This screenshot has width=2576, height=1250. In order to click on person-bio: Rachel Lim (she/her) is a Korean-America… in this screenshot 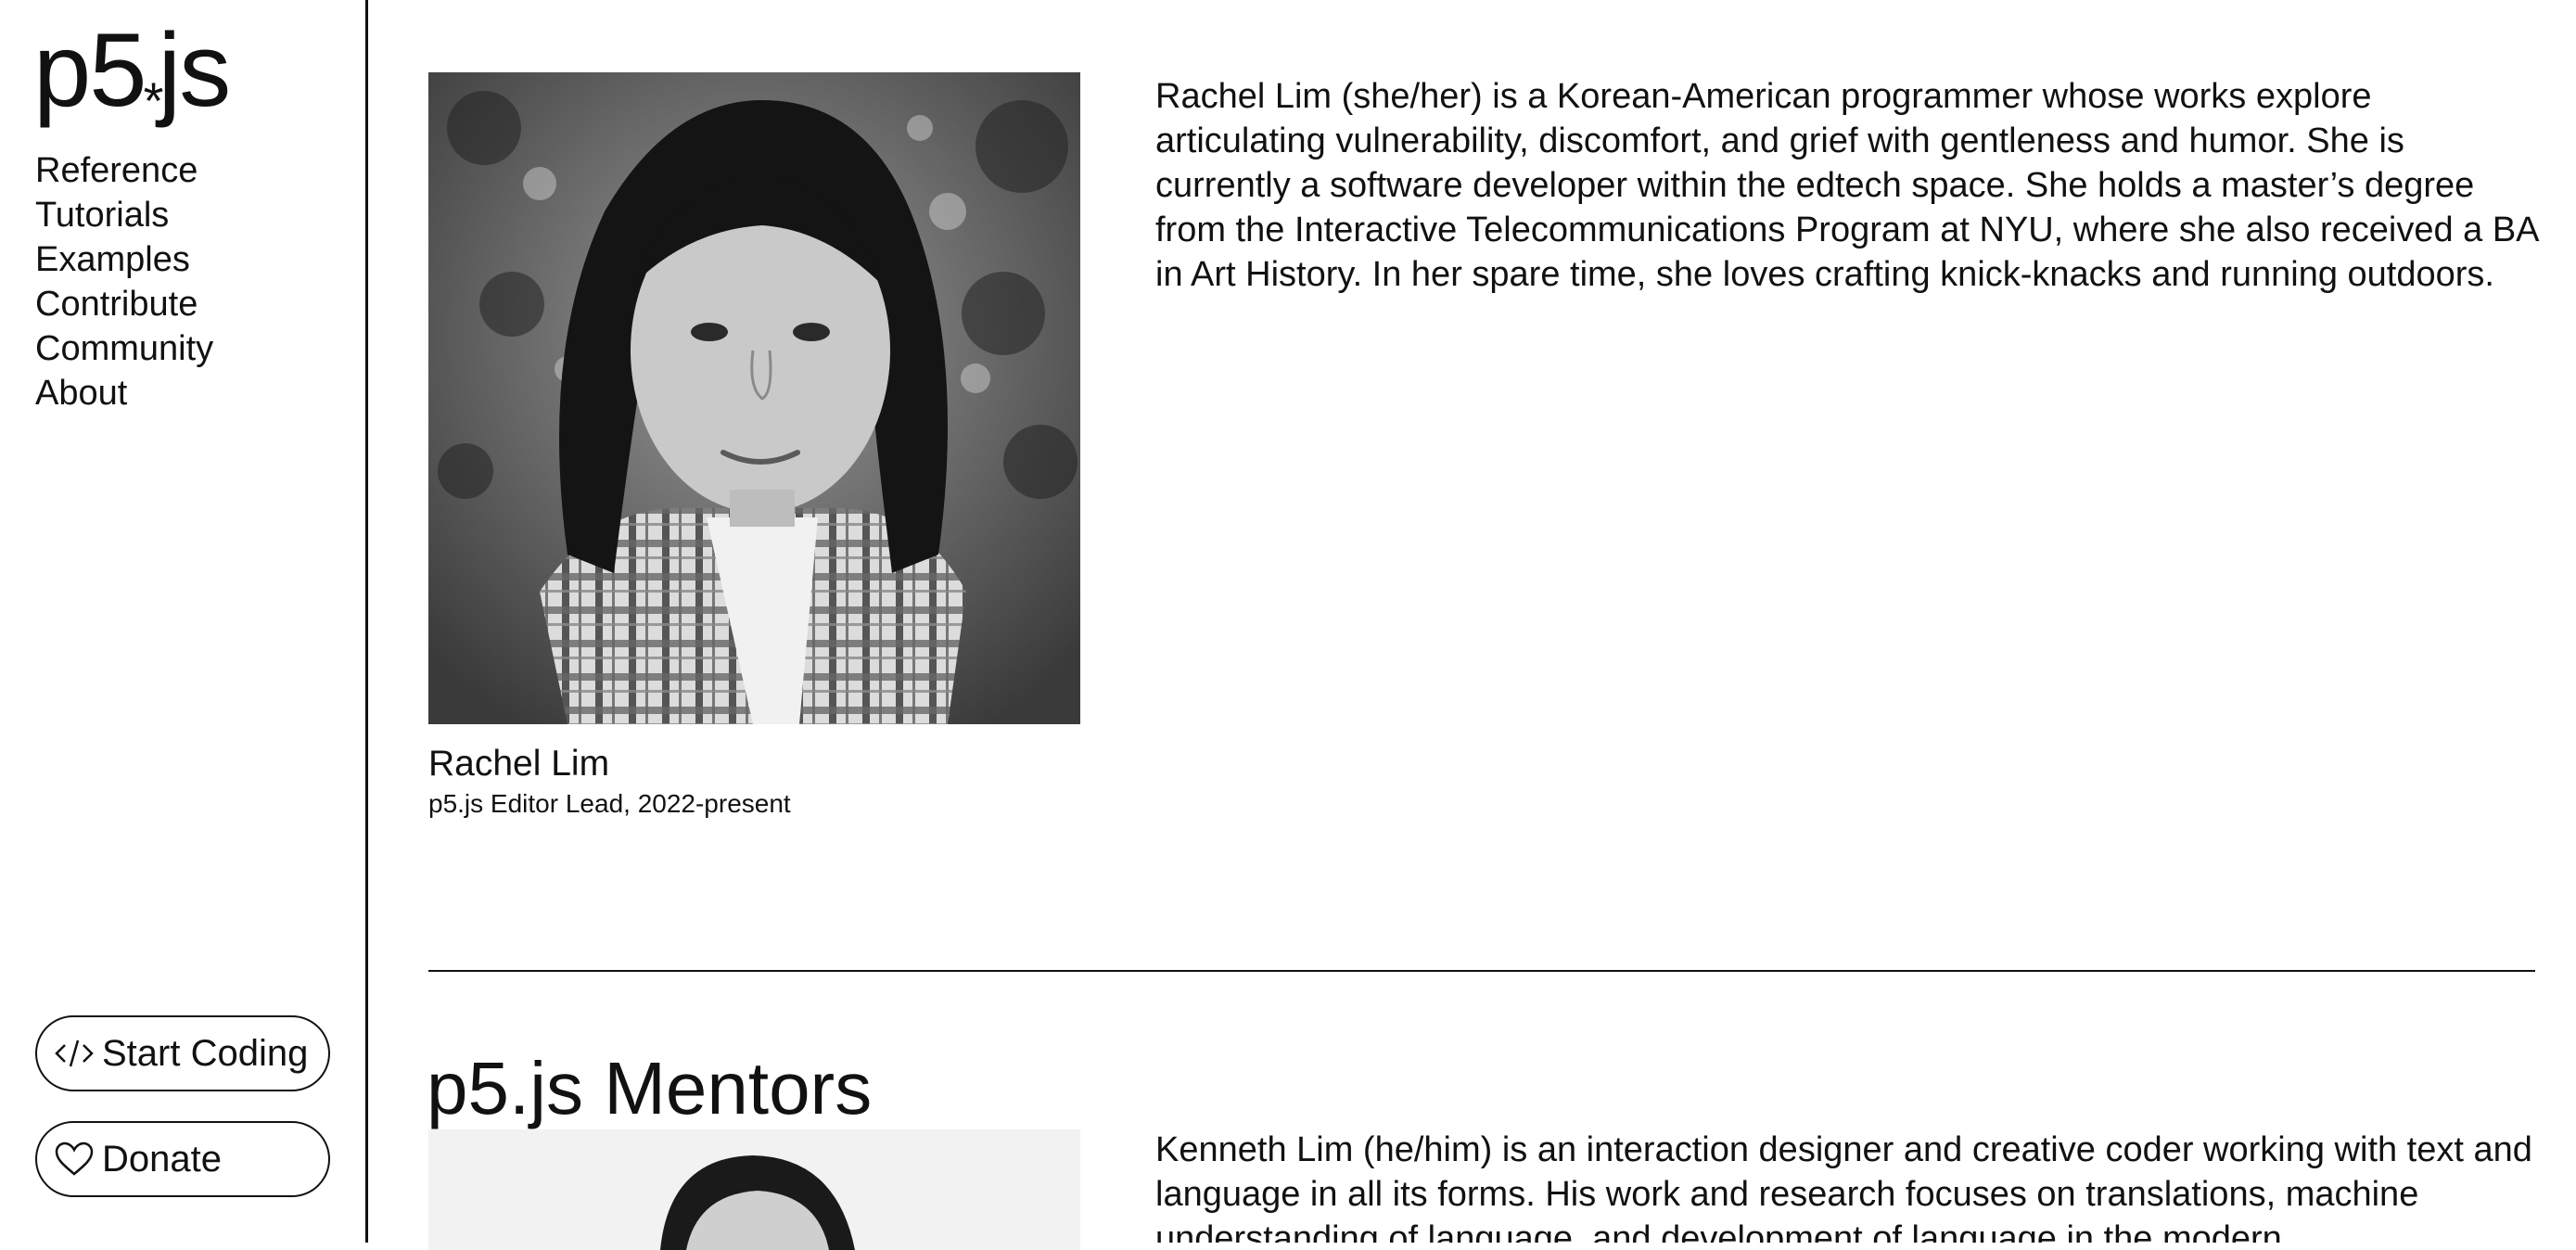, I will do `click(1847, 185)`.